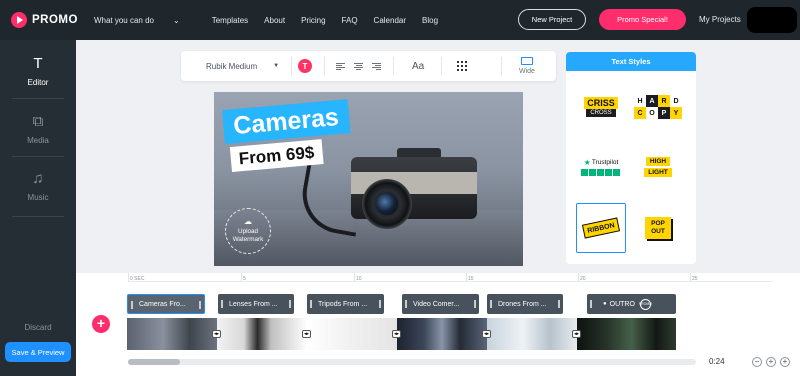 The height and width of the screenshot is (376, 800). Describe the element at coordinates (442, 334) in the screenshot. I see `thumbnail-video-cameras` at that location.